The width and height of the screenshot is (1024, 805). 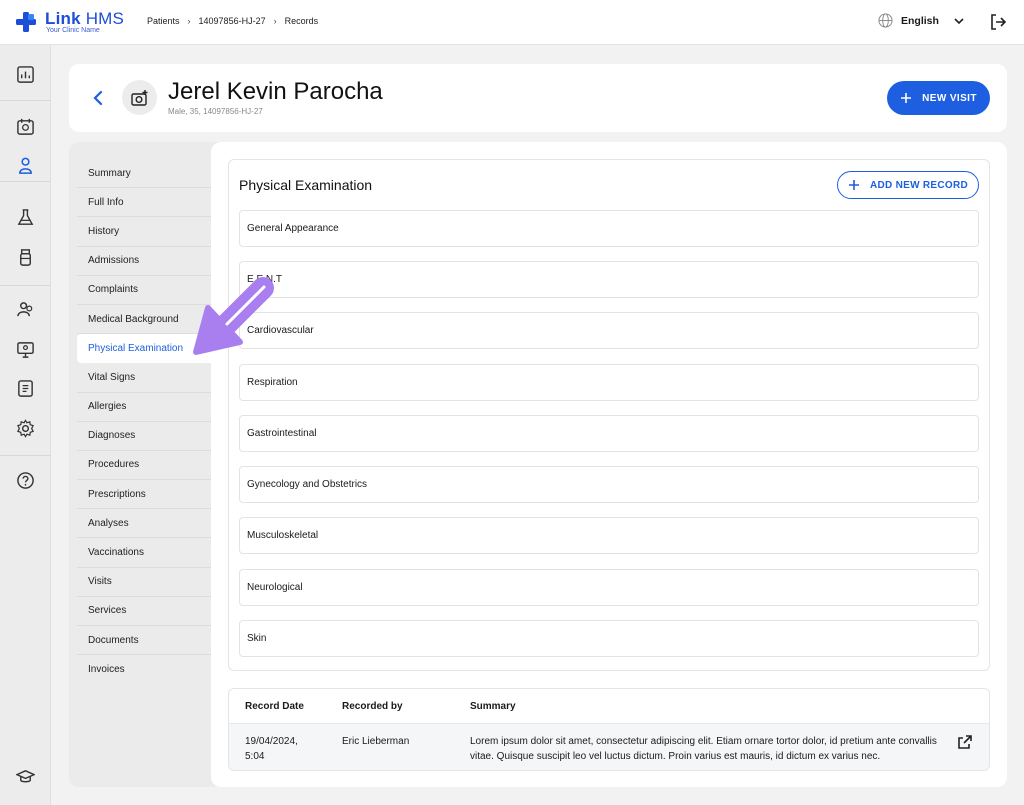 What do you see at coordinates (25, 126) in the screenshot?
I see `calendar-icon` at bounding box center [25, 126].